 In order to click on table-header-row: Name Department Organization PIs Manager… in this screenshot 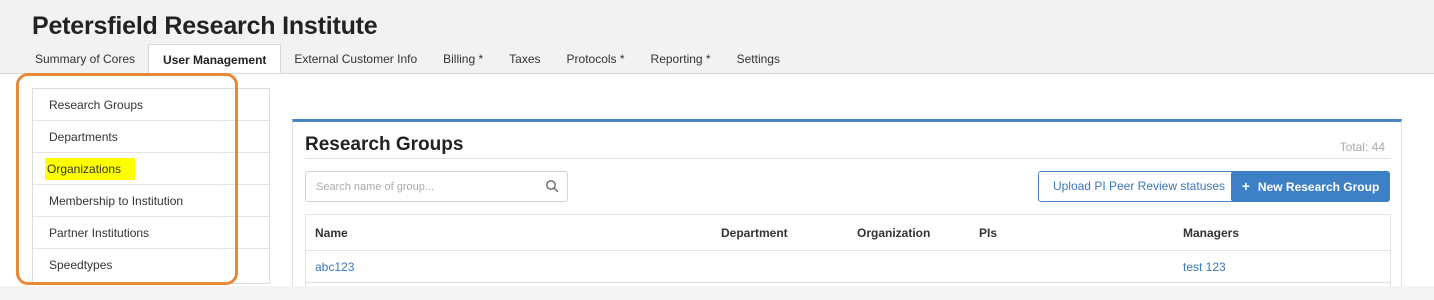, I will do `click(848, 233)`.